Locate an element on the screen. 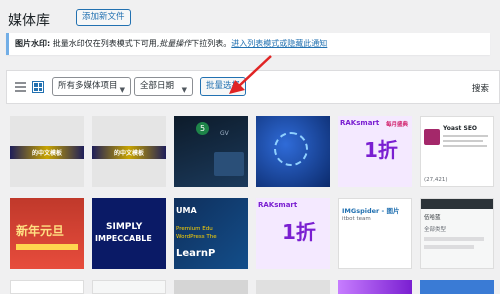  notice-text-2: 下拉列表。 is located at coordinates (211, 43).